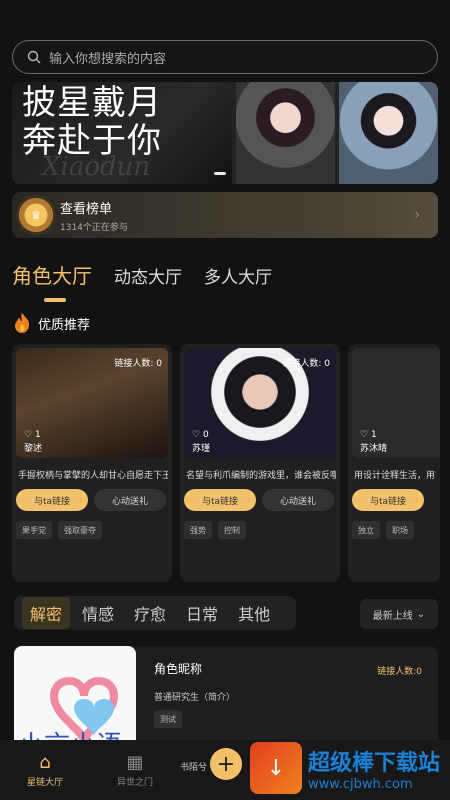  What do you see at coordinates (34, 530) in the screenshot?
I see `character-tag: 果手党` at bounding box center [34, 530].